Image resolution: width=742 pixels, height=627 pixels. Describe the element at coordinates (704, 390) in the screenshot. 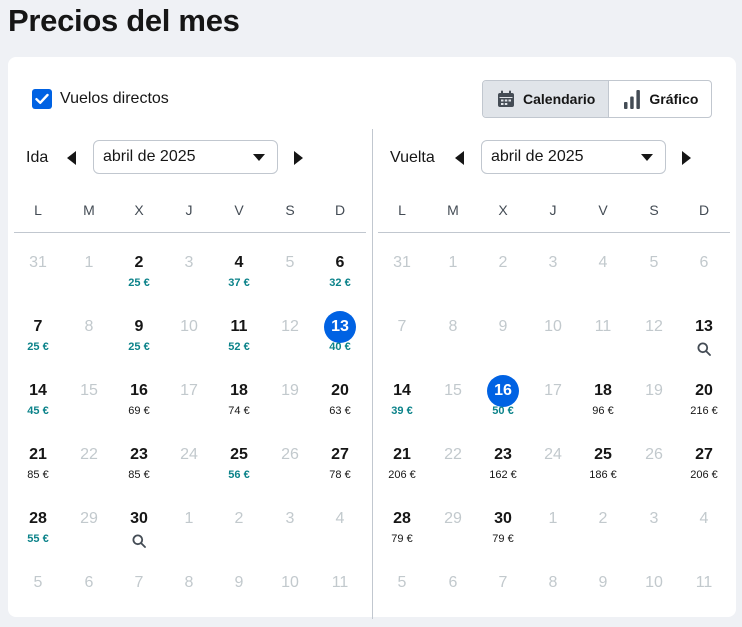

I see `day-number: 20` at that location.